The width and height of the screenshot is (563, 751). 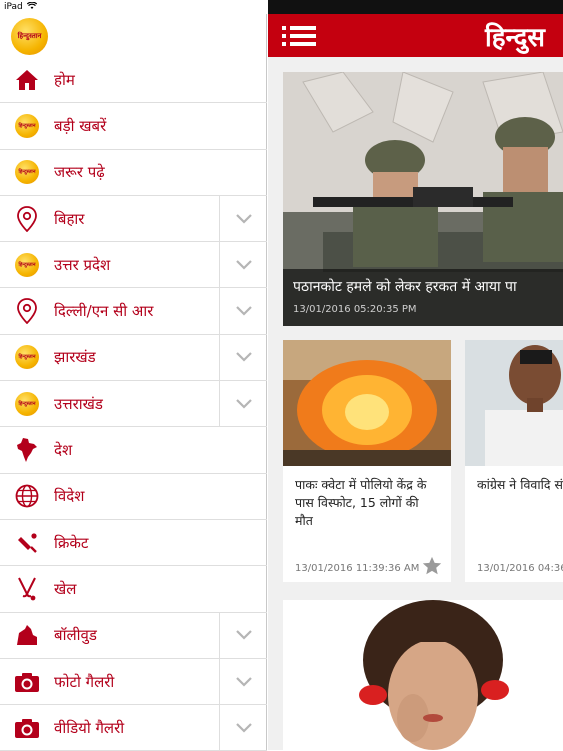 I want to click on wifi-icon, so click(x=31, y=7).